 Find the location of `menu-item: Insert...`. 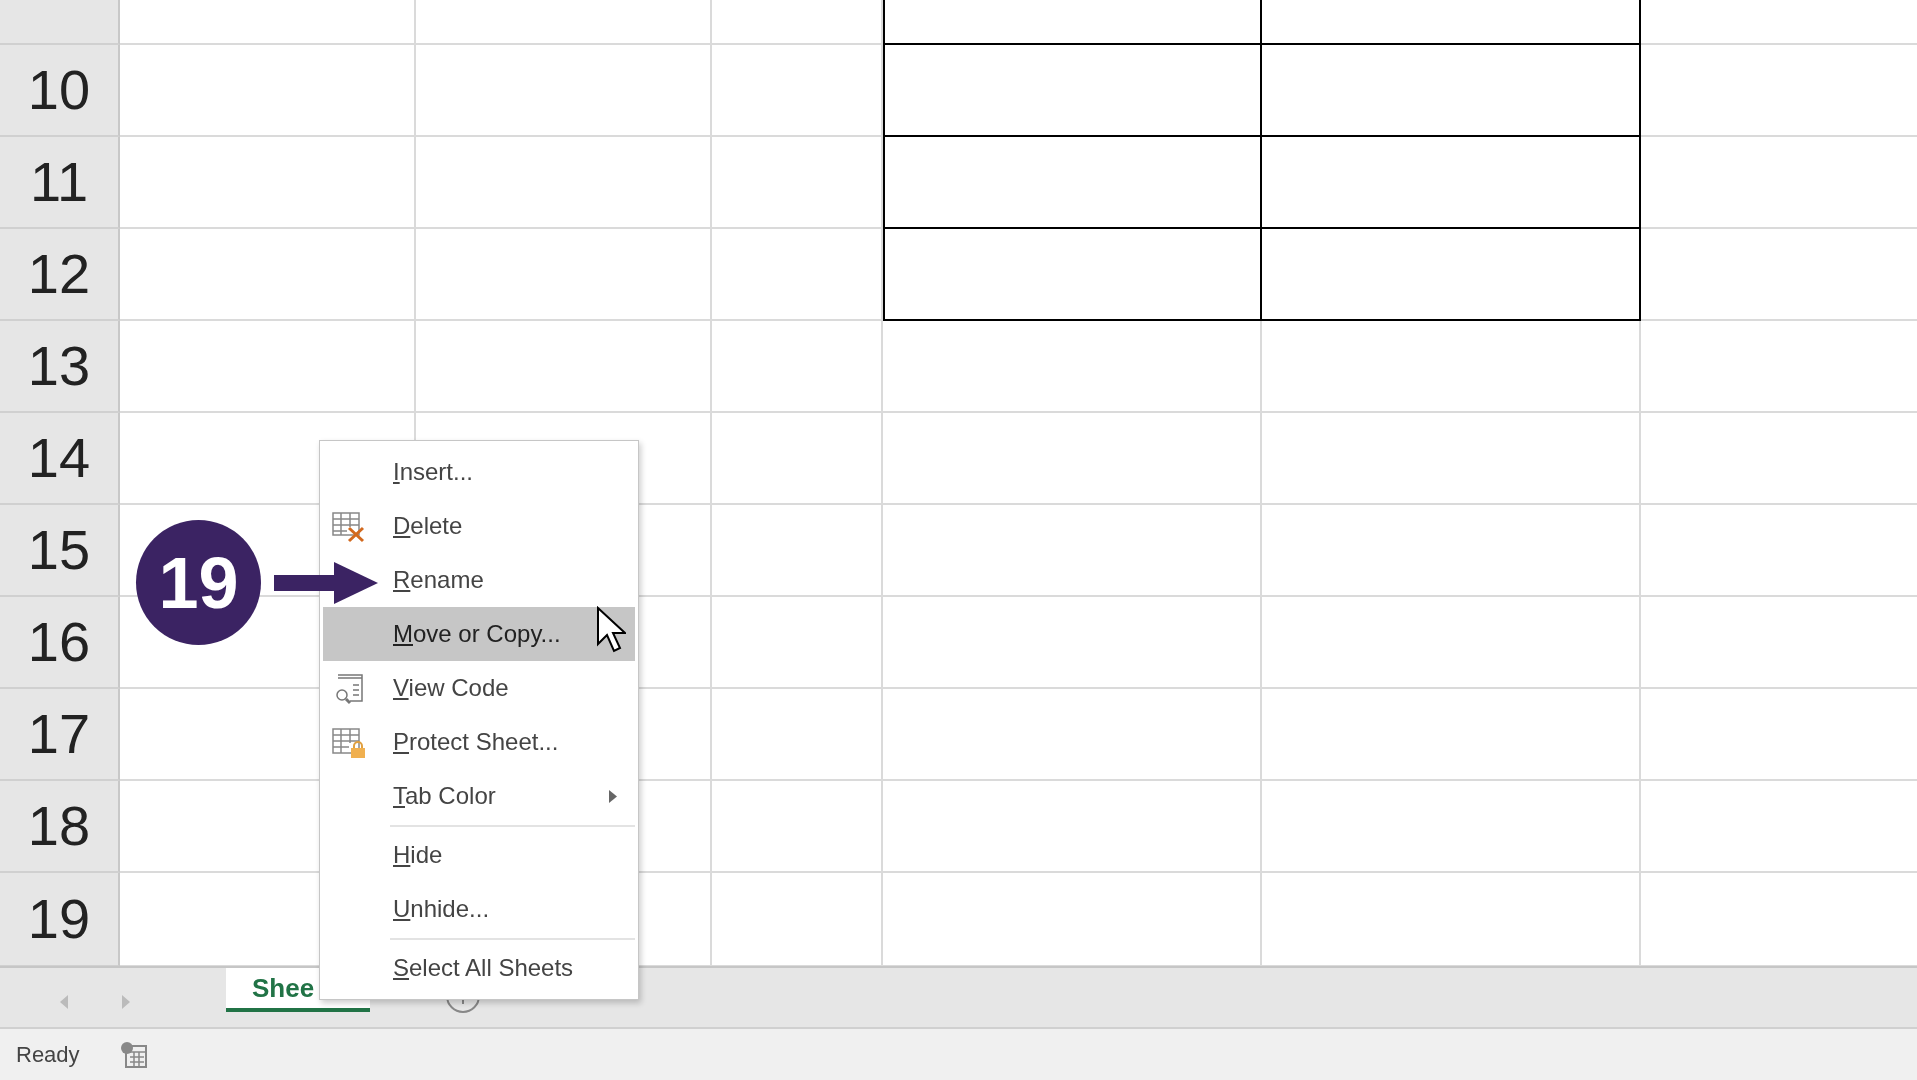

menu-item: Insert... is located at coordinates (479, 472).